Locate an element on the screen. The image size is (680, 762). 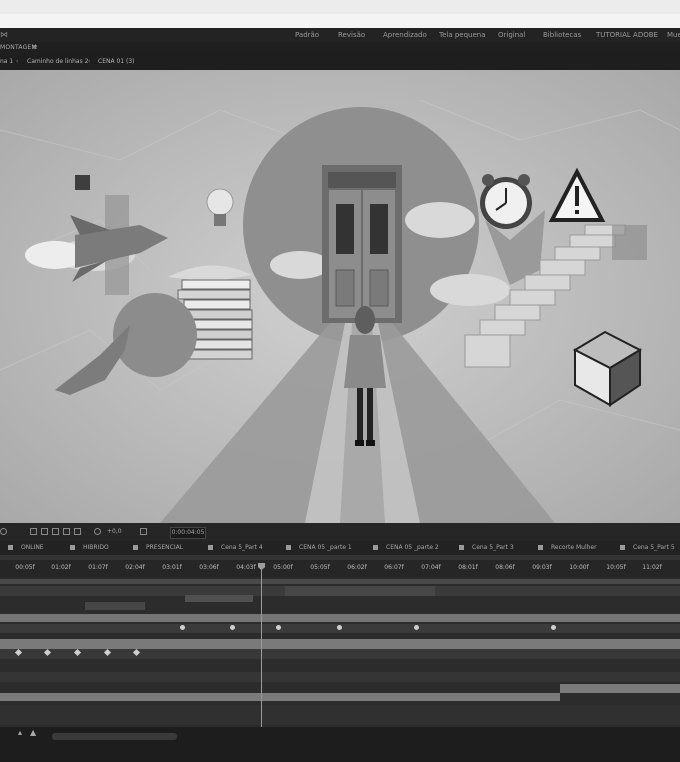
tab-hibrido: HIBRIDO is located at coordinates (89, 547).